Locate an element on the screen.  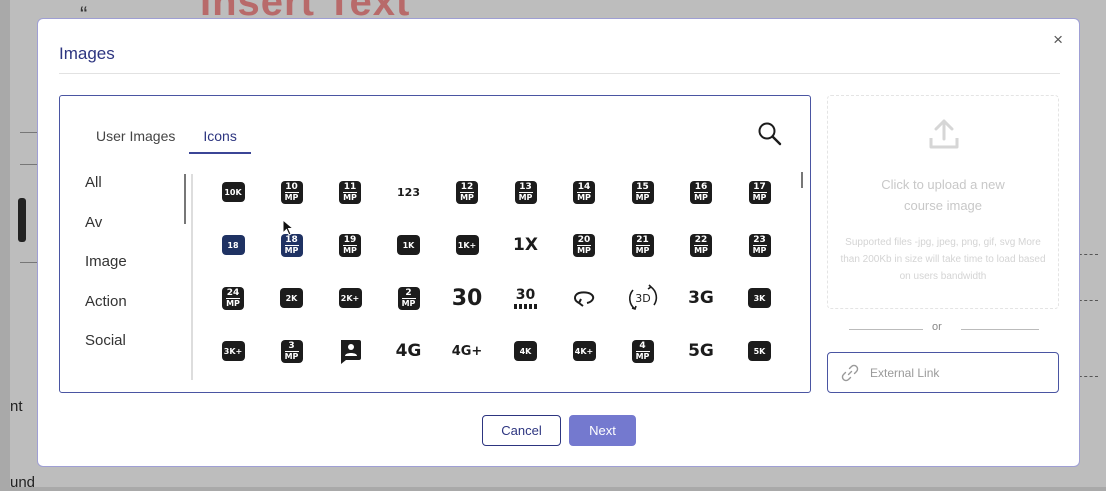
15mp-icon: 15 MP is located at coordinates (643, 192).